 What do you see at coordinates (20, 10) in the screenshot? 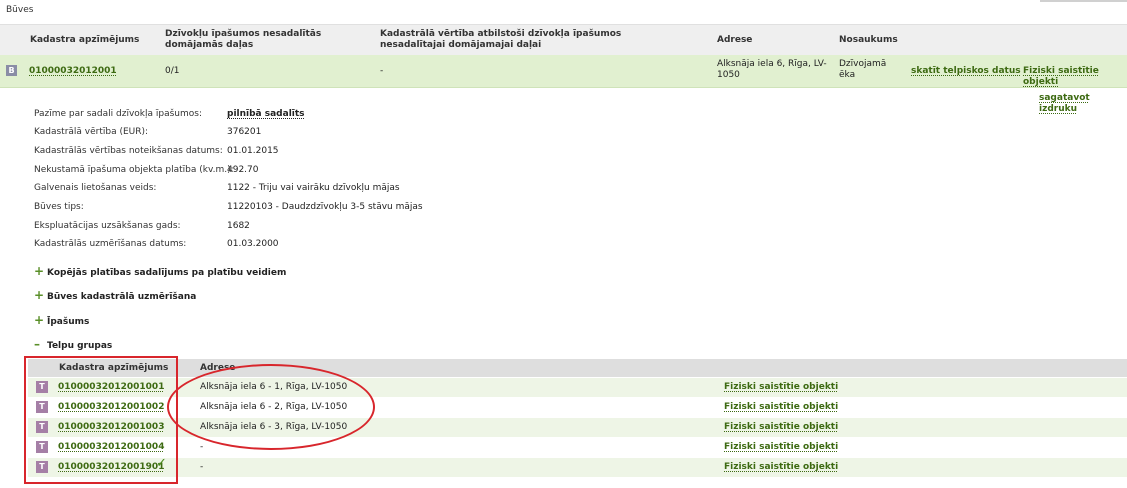
I see `section-title: Būves` at bounding box center [20, 10].